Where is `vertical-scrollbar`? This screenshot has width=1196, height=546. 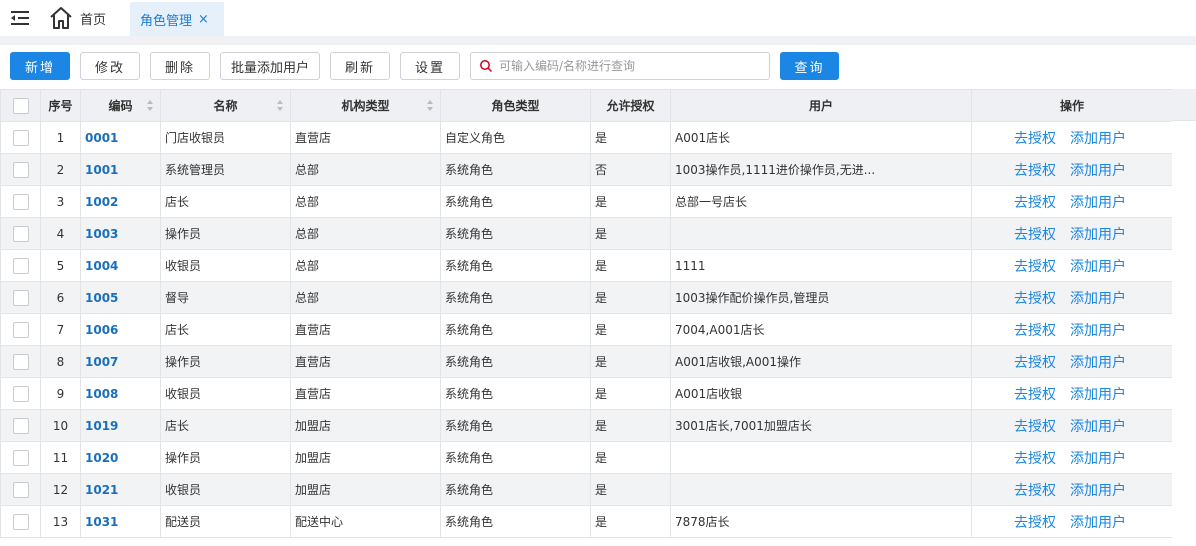 vertical-scrollbar is located at coordinates (1184, 317).